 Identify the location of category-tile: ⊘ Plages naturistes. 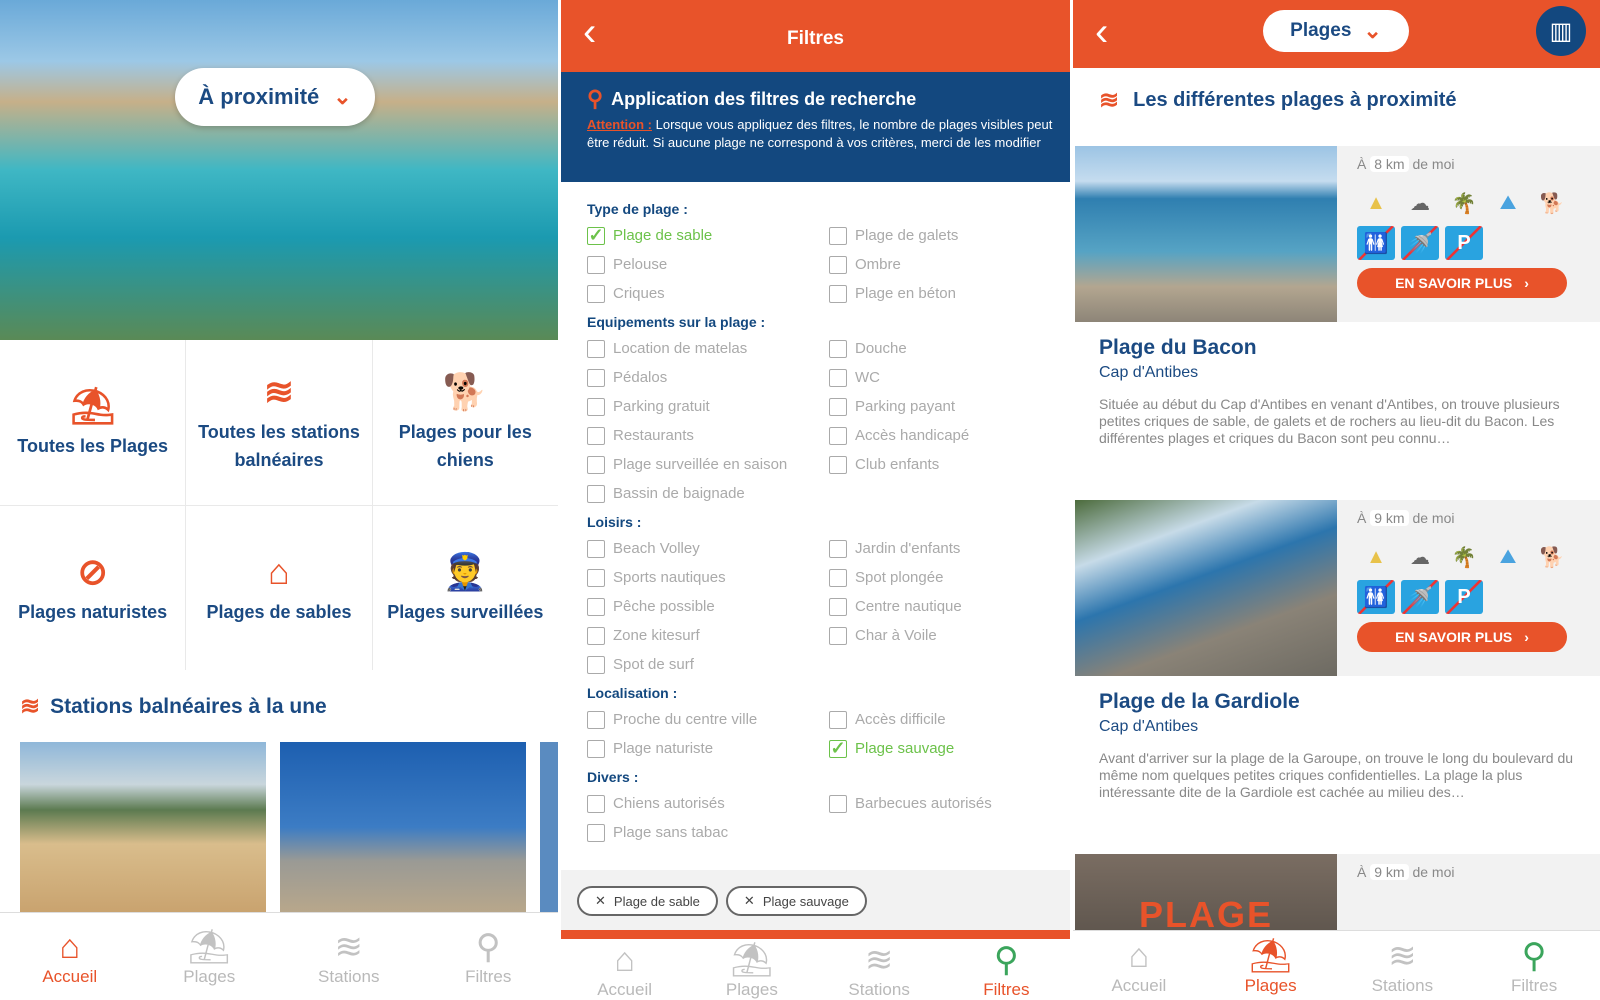
(93, 588).